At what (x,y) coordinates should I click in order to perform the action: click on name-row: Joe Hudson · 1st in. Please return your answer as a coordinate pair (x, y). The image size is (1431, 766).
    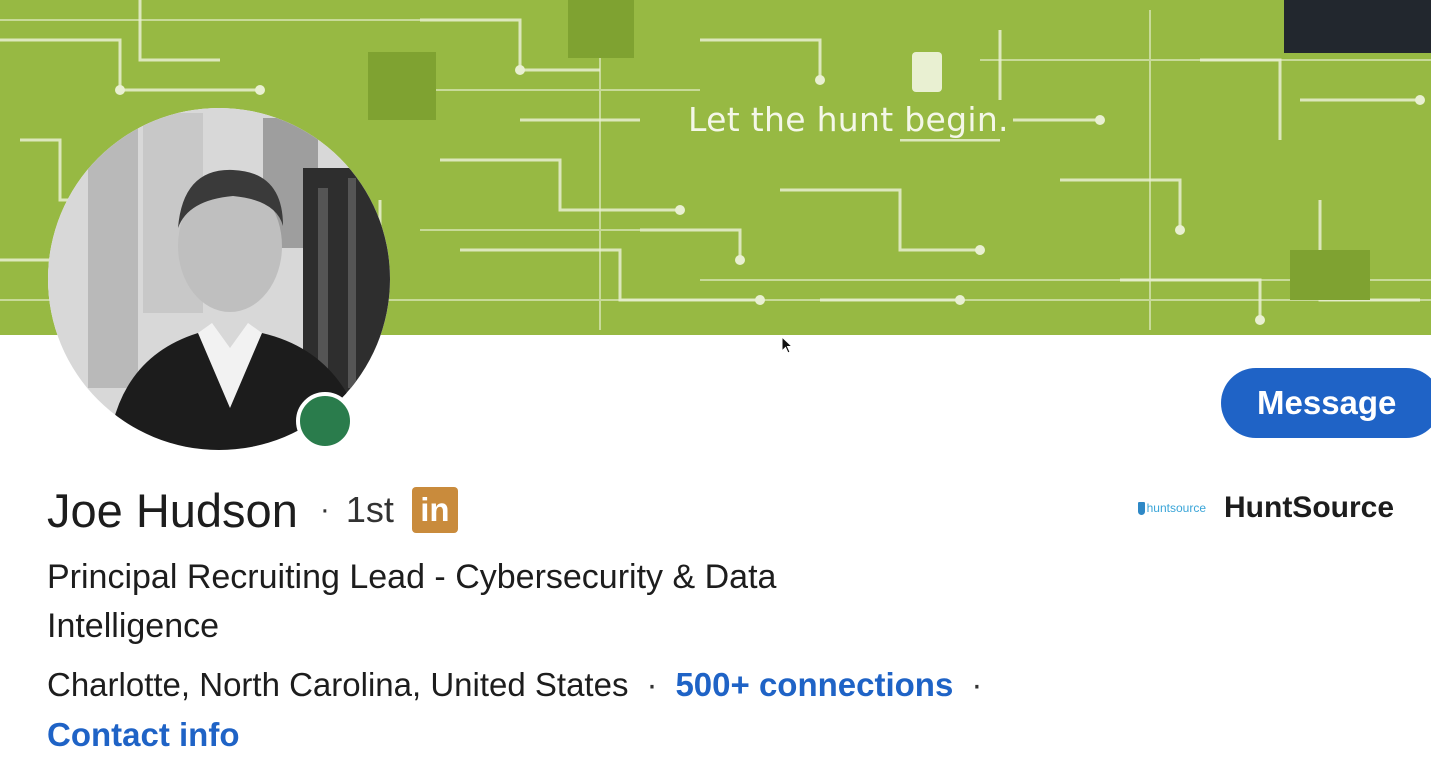
    Looking at the image, I should click on (252, 510).